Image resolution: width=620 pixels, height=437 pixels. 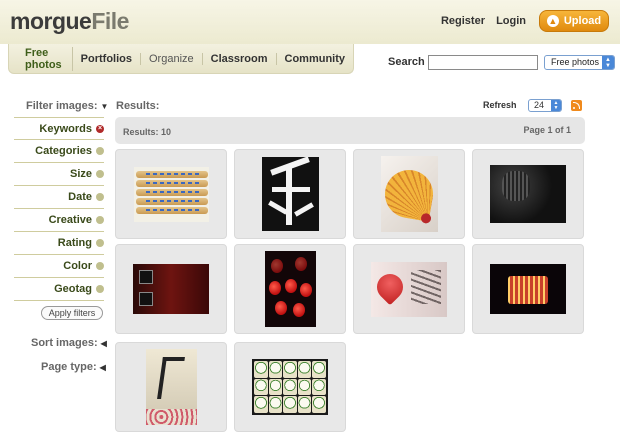 I want to click on thumbnail-paper-fan, so click(x=409, y=194).